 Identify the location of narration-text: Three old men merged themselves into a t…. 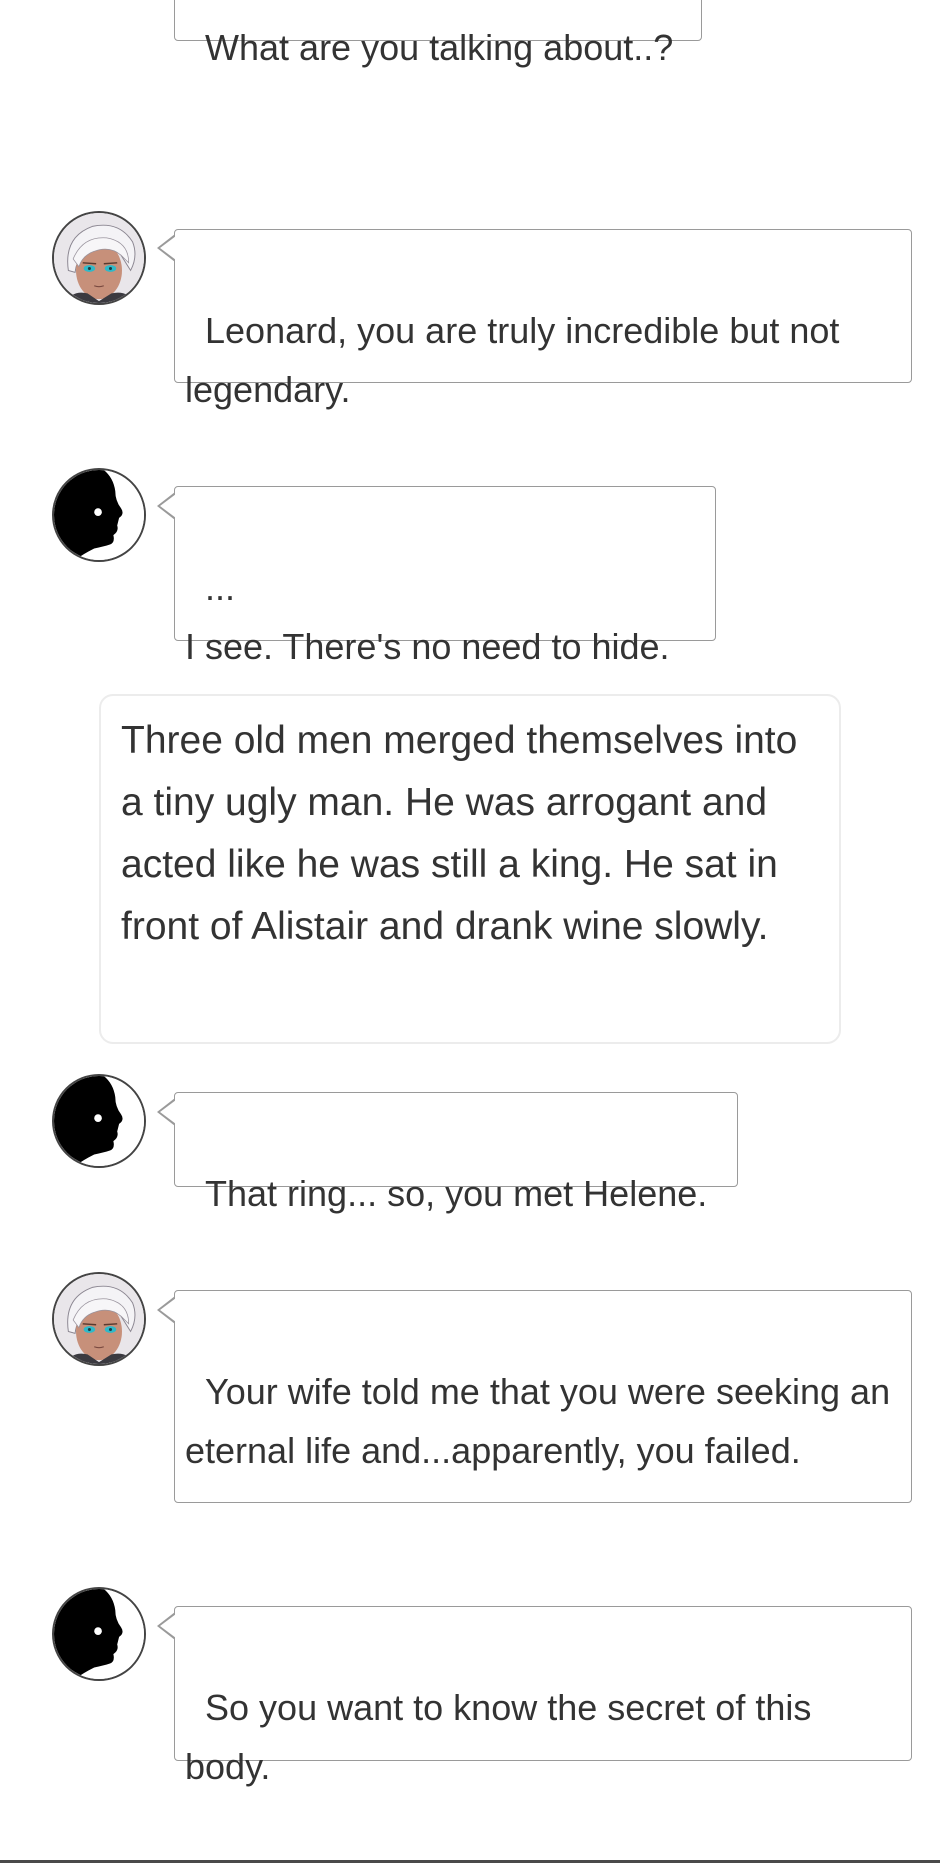
(459, 833).